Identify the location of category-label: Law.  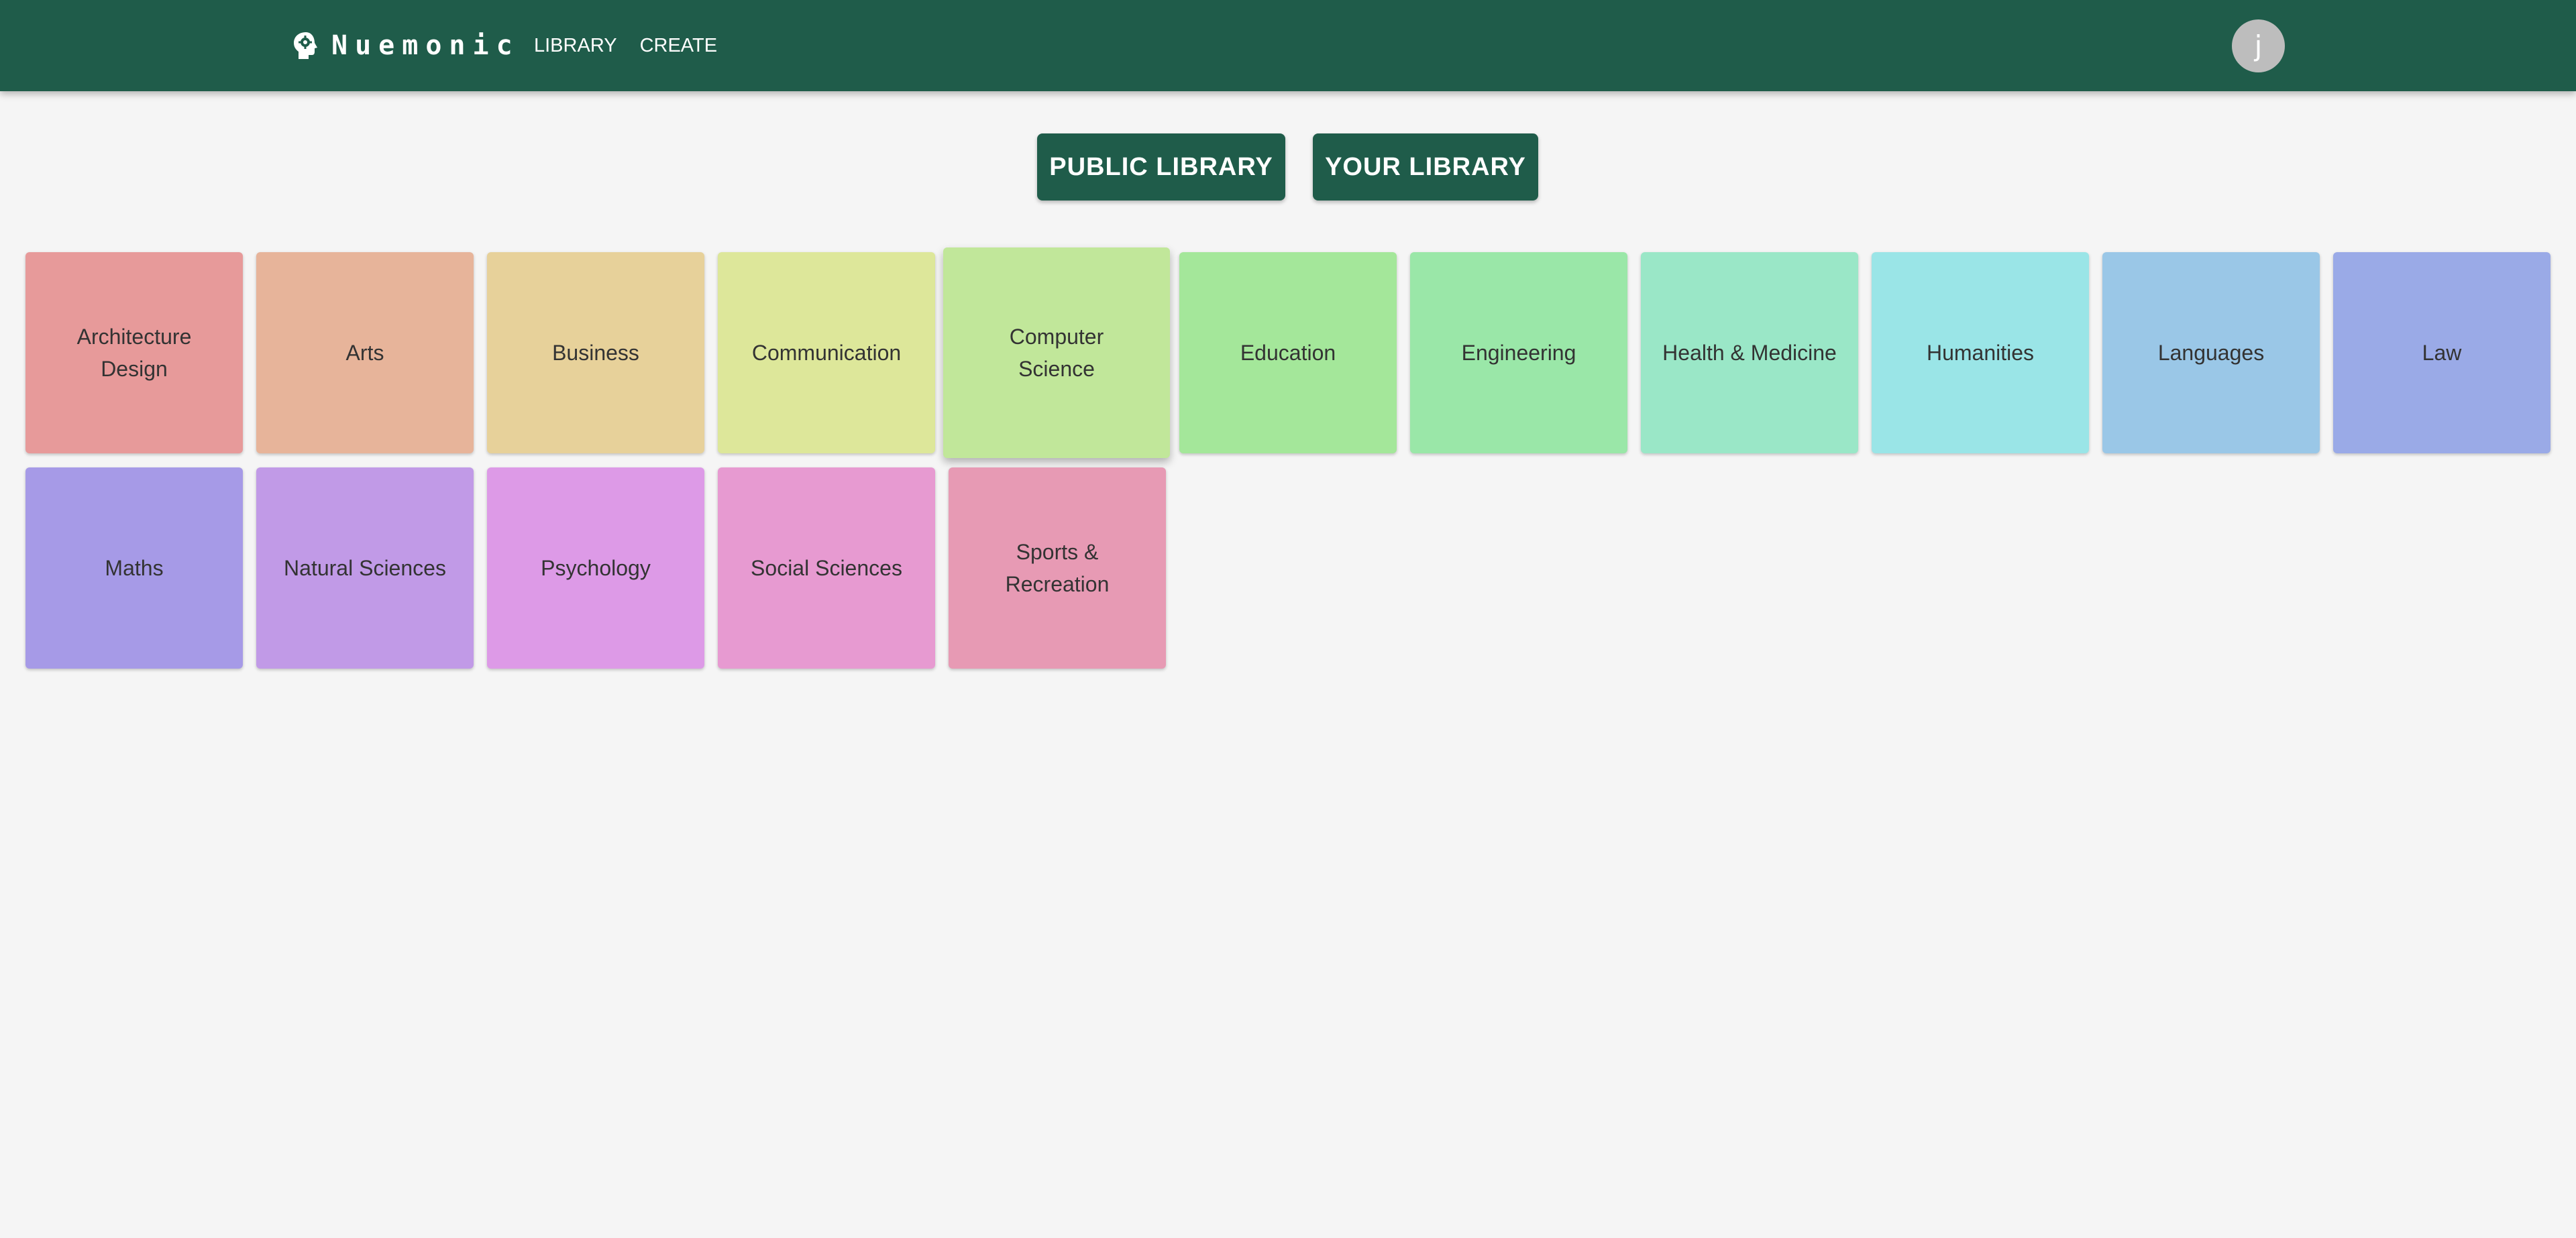
(2442, 353).